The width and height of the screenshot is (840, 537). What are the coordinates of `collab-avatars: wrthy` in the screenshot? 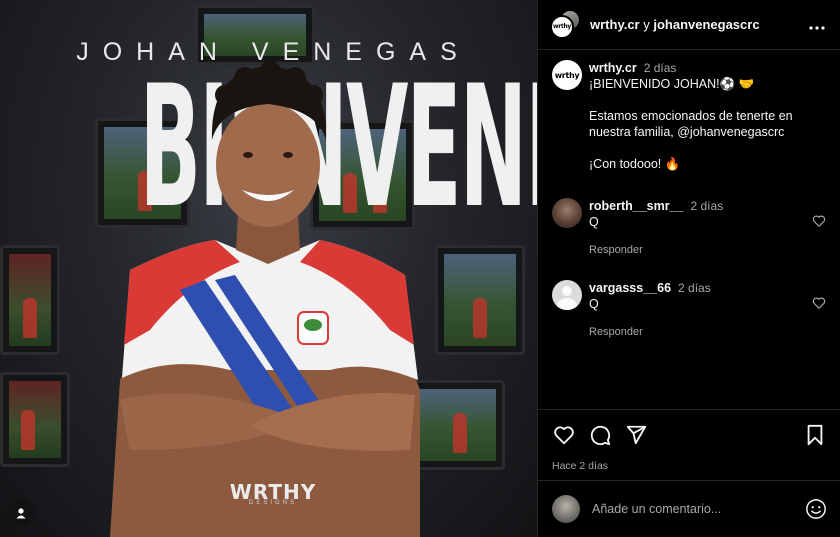 It's located at (566, 24).